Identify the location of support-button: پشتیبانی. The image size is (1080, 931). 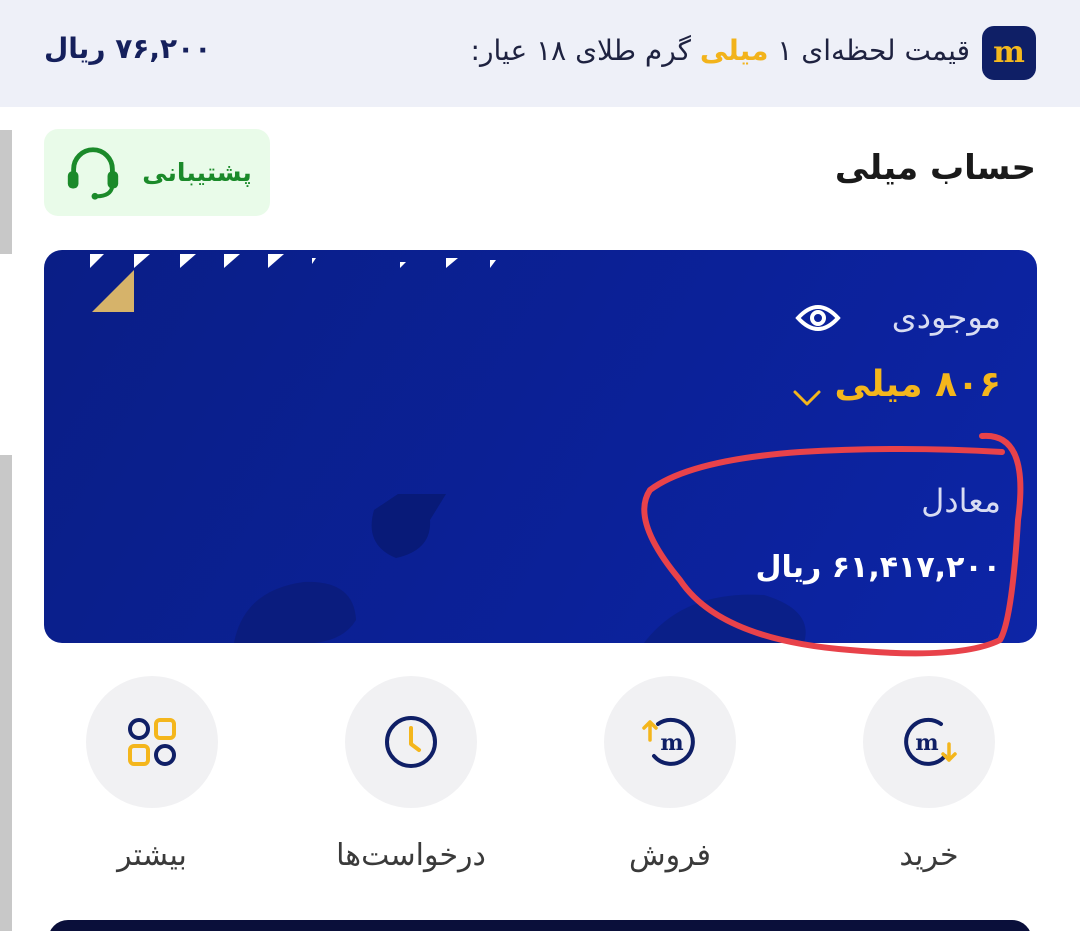
(157, 172).